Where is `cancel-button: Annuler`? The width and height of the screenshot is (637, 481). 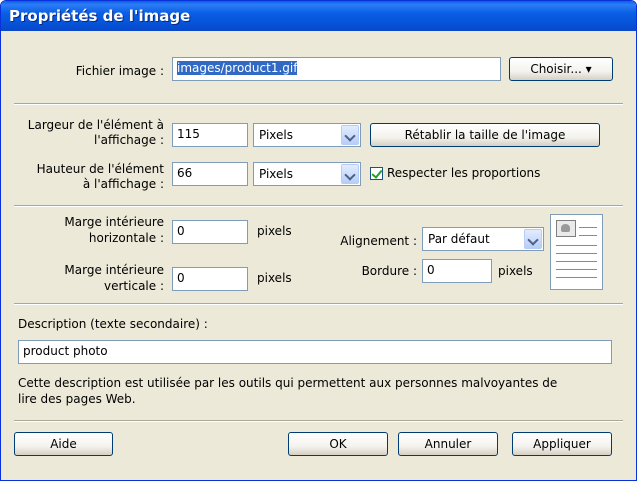 cancel-button: Annuler is located at coordinates (448, 444).